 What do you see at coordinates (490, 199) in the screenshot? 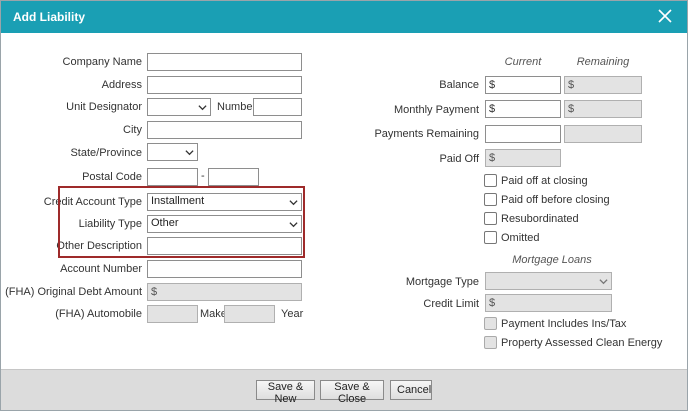
I see `paid-before-closing-checkbox` at bounding box center [490, 199].